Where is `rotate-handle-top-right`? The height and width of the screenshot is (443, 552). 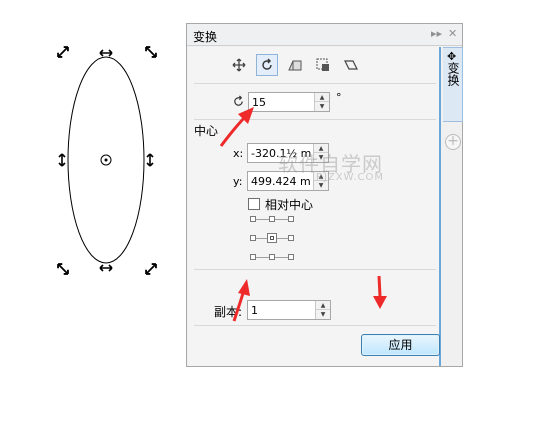 rotate-handle-top-right is located at coordinates (151, 52).